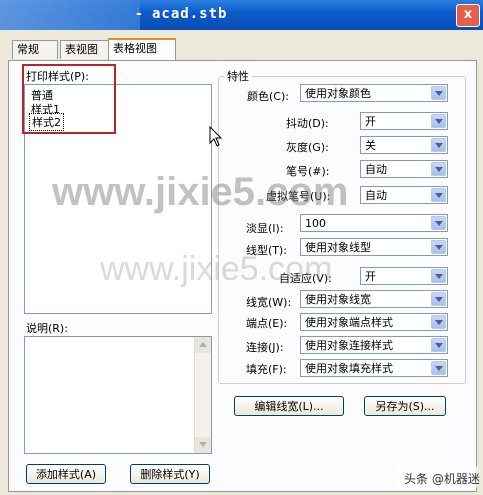 Image resolution: width=483 pixels, height=495 pixels. What do you see at coordinates (66, 474) in the screenshot?
I see `add-style-button: 添加样式(A)` at bounding box center [66, 474].